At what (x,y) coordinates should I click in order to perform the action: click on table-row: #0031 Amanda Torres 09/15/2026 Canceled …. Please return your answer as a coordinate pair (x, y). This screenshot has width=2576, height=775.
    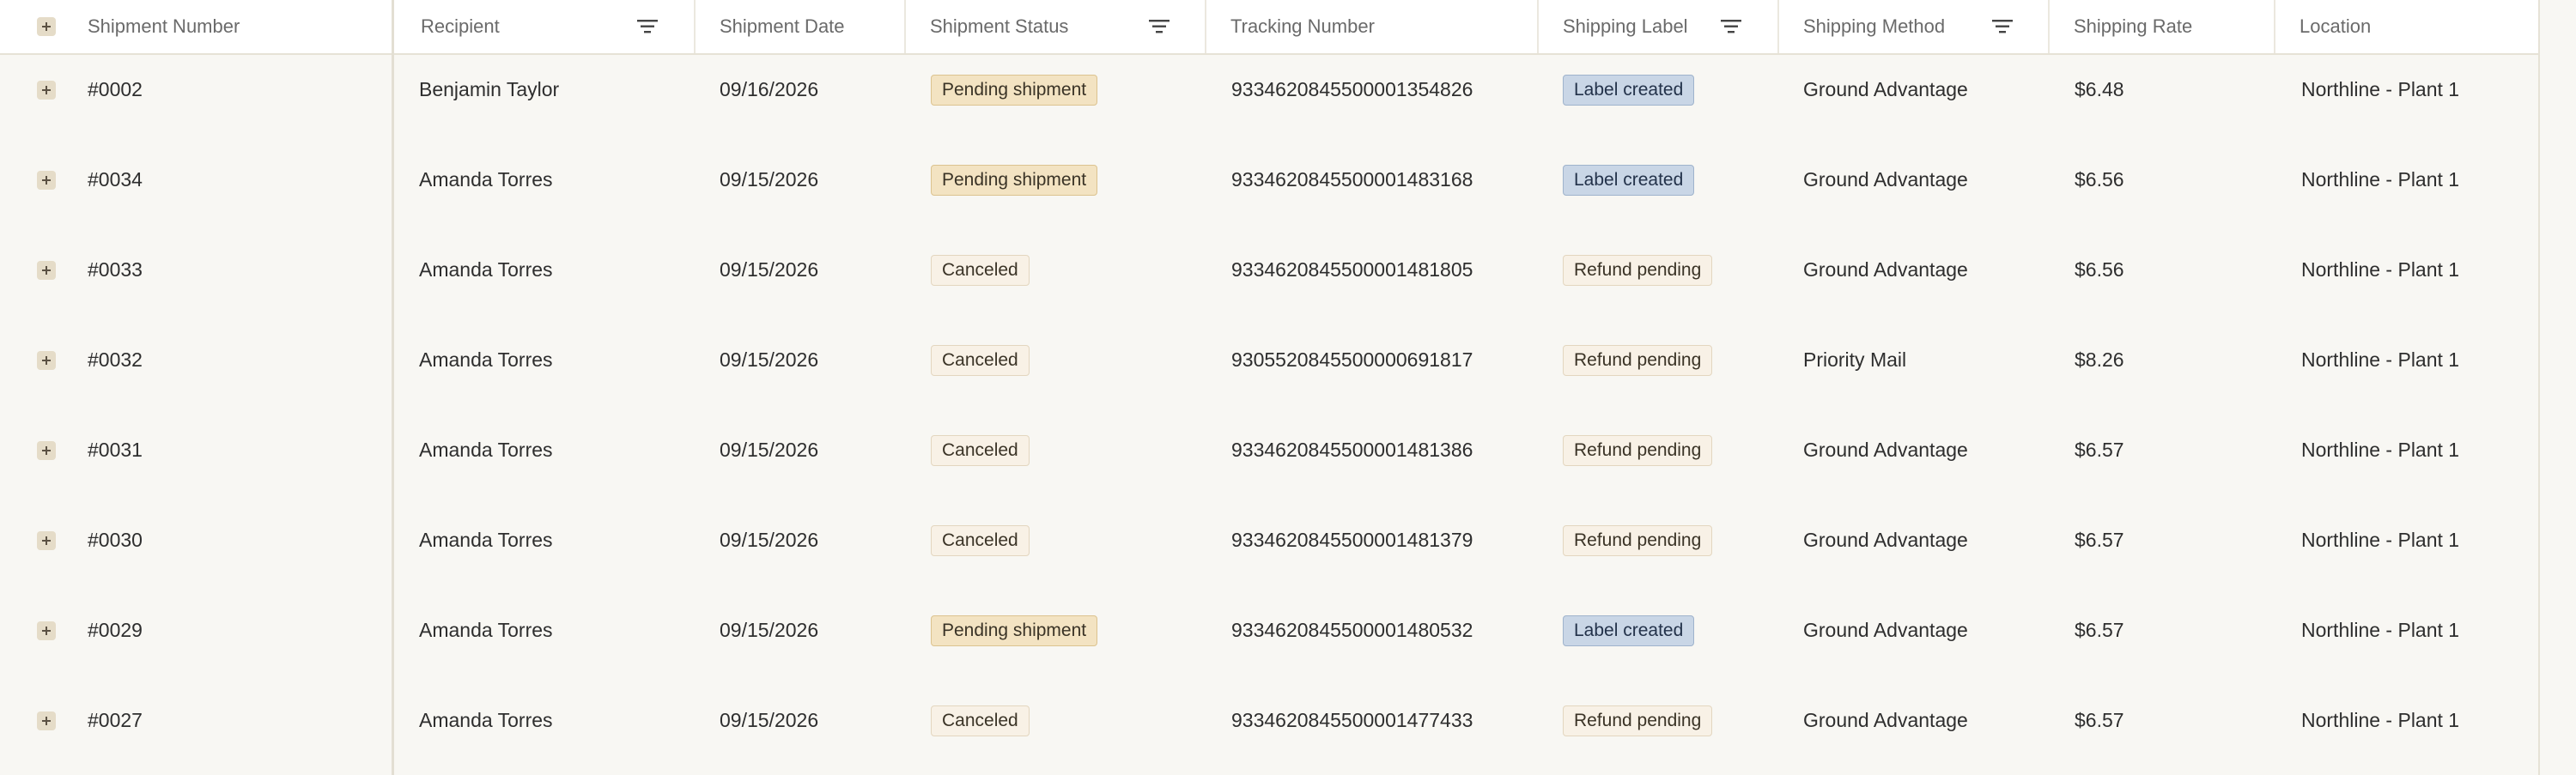
    Looking at the image, I should click on (1269, 450).